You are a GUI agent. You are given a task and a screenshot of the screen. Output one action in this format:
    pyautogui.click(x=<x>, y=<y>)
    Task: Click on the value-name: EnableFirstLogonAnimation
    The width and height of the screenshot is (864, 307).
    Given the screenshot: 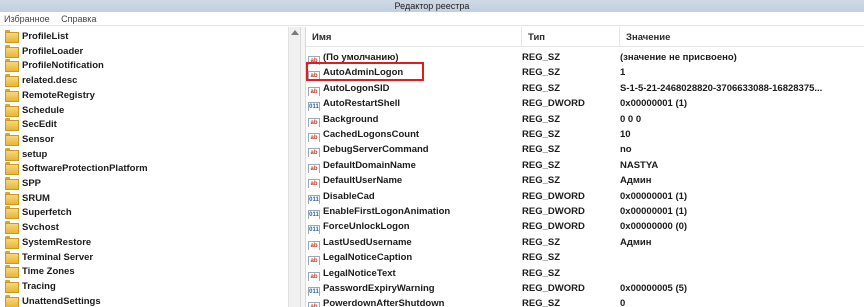 What is the action you would take?
    pyautogui.click(x=387, y=211)
    